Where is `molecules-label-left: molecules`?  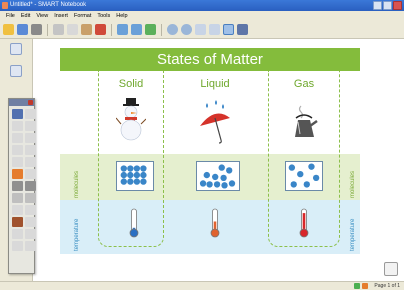 molecules-label-left: molecules is located at coordinates (77, 184).